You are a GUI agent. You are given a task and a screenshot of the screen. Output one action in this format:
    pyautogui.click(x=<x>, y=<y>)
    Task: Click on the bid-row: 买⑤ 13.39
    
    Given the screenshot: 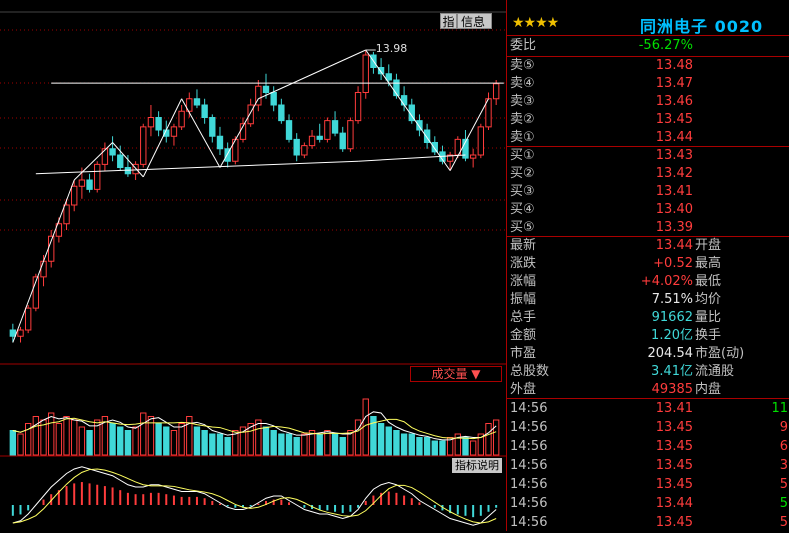 What is the action you would take?
    pyautogui.click(x=648, y=228)
    